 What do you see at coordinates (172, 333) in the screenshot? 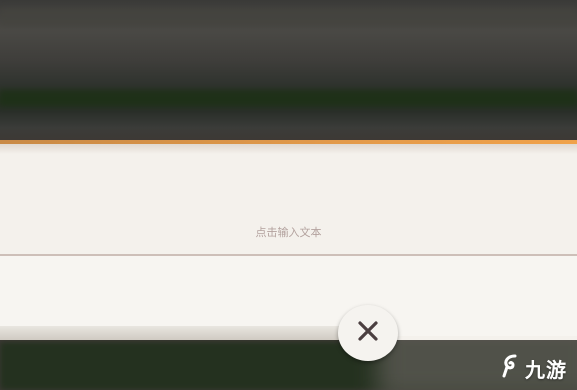
I see `dialog-bottom-edge` at bounding box center [172, 333].